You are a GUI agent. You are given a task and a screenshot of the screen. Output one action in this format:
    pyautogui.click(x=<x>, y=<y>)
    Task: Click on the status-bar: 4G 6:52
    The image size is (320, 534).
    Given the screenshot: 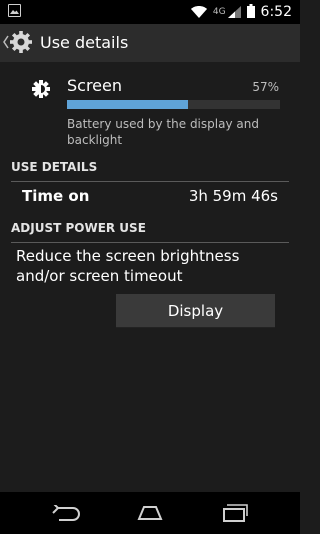 What is the action you would take?
    pyautogui.click(x=150, y=12)
    